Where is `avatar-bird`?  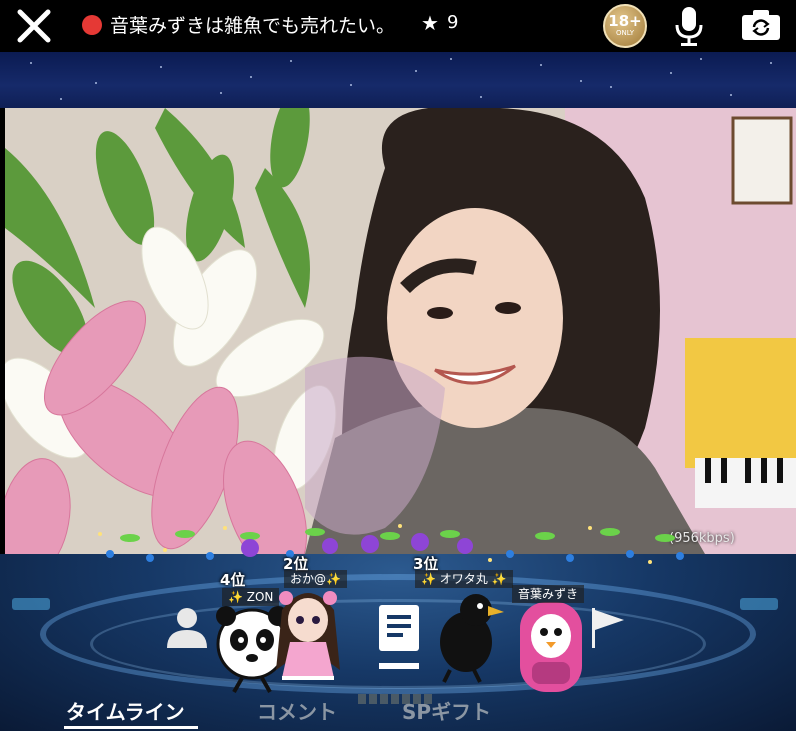 avatar-bird is located at coordinates (468, 634).